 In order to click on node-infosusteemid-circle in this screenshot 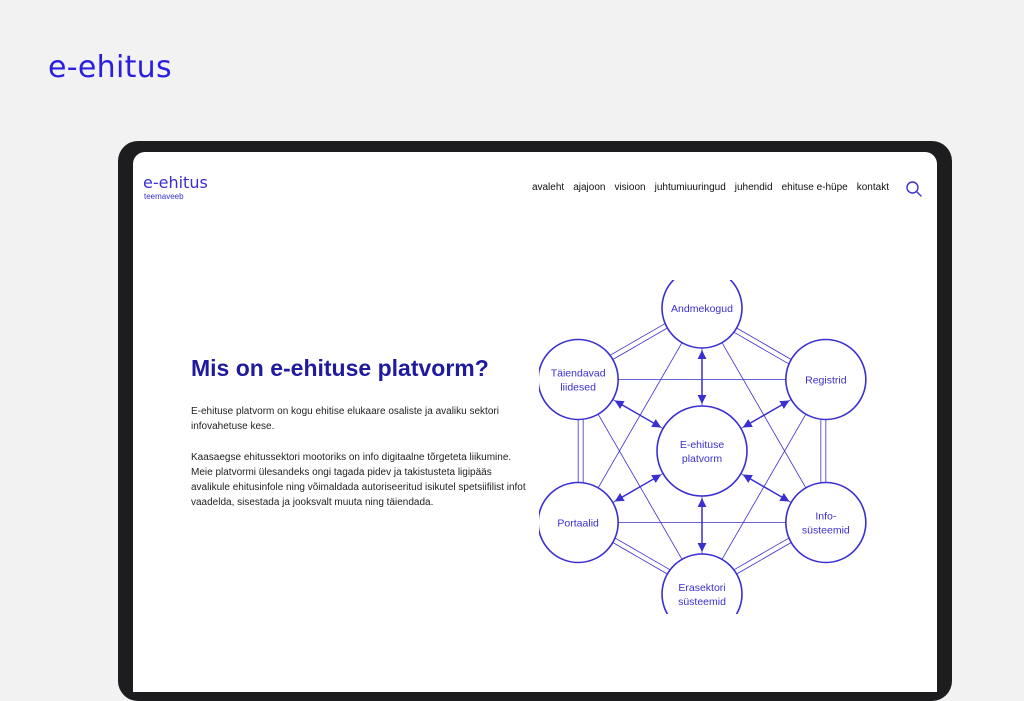, I will do `click(826, 522)`.